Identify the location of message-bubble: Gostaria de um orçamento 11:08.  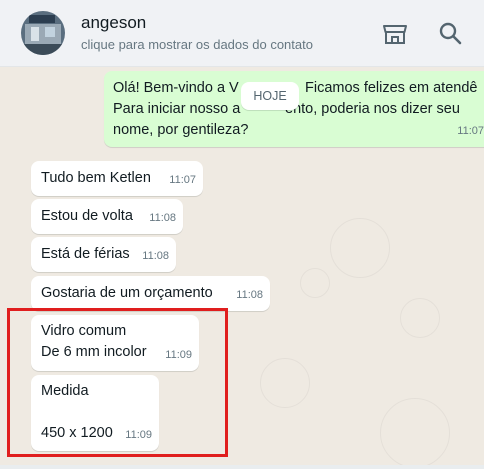
(150, 293).